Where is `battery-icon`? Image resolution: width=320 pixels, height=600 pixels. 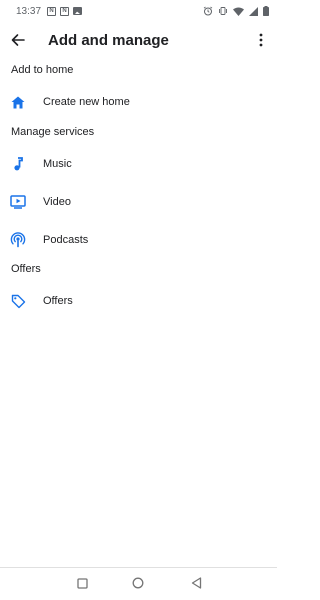 battery-icon is located at coordinates (266, 11).